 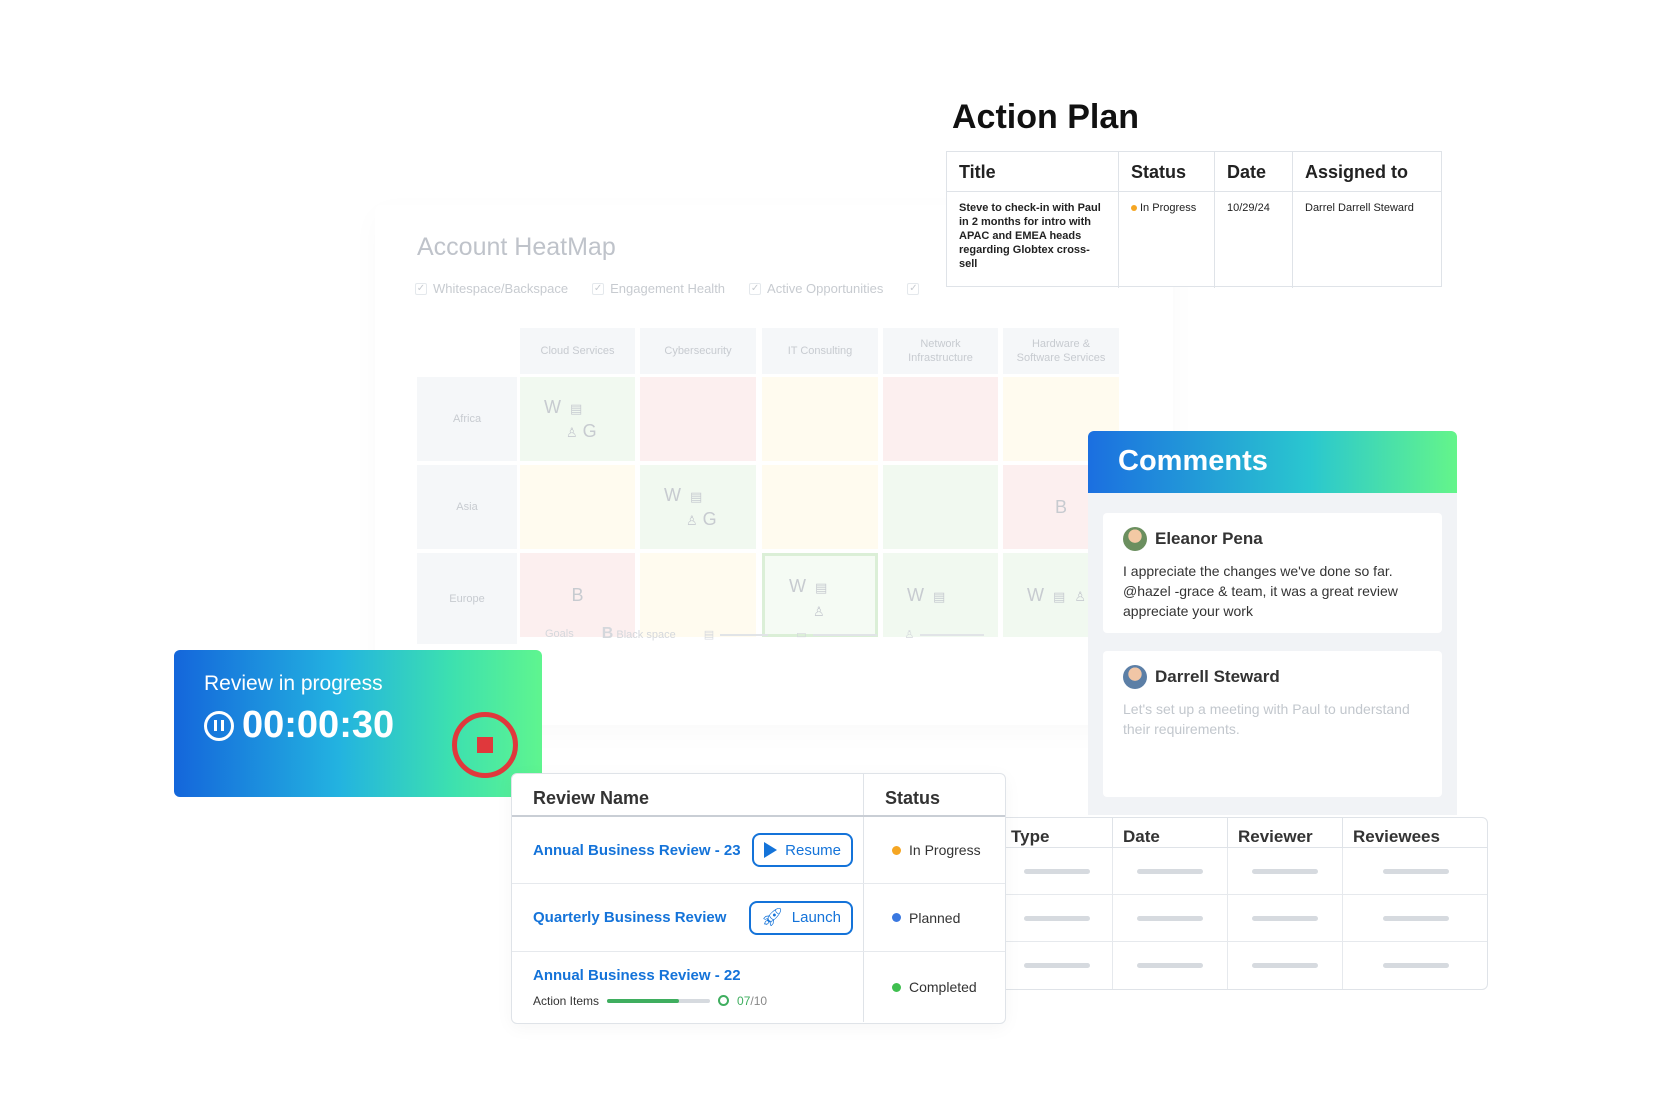 What do you see at coordinates (772, 917) in the screenshot?
I see `rocket-icon: 🚀︎` at bounding box center [772, 917].